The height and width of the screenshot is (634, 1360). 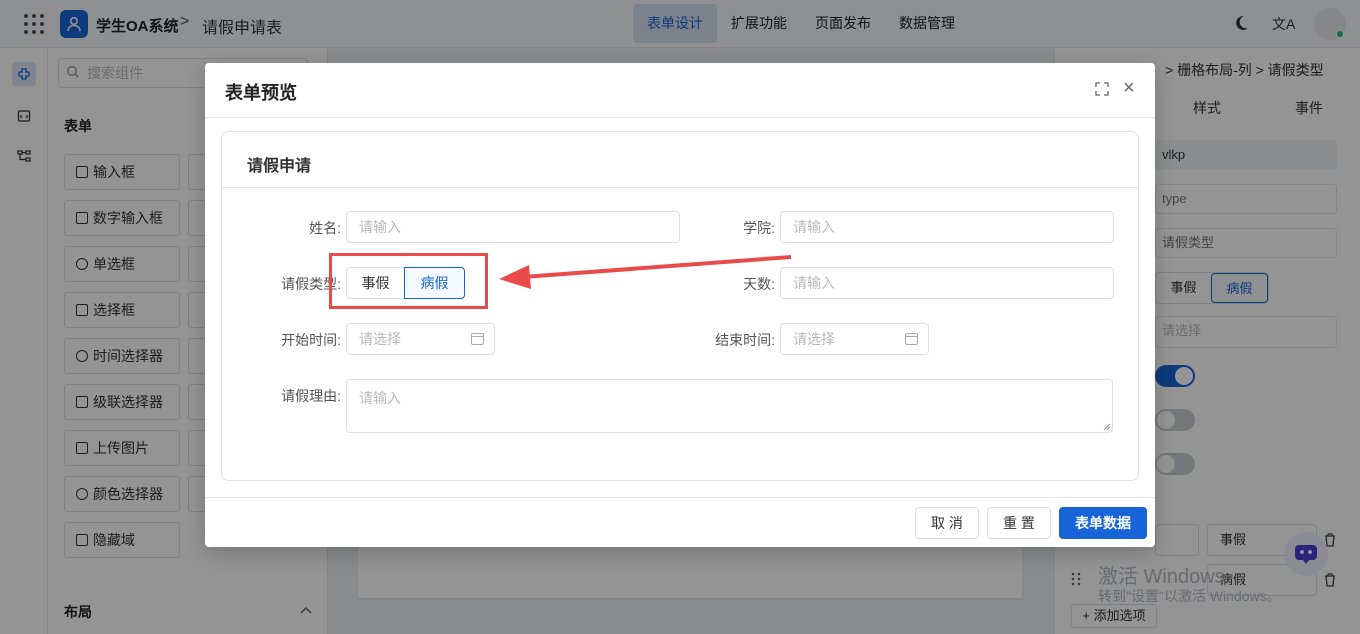 What do you see at coordinates (325, 228) in the screenshot?
I see `name-label: 姓名:` at bounding box center [325, 228].